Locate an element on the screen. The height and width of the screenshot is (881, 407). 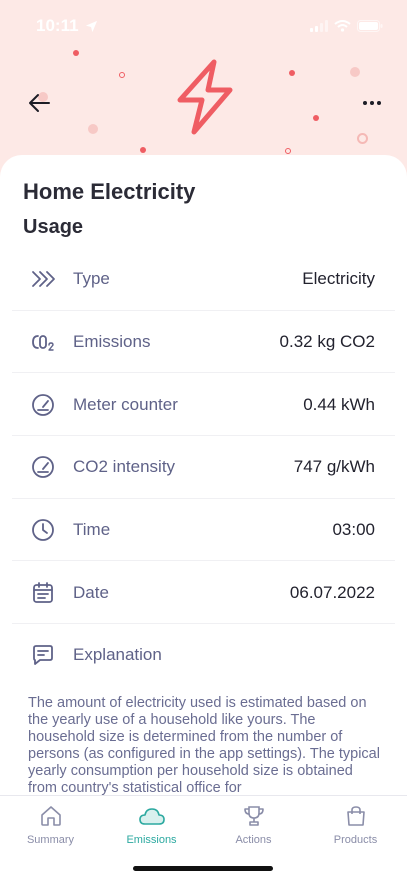
arrow-left-icon is located at coordinates (39, 103).